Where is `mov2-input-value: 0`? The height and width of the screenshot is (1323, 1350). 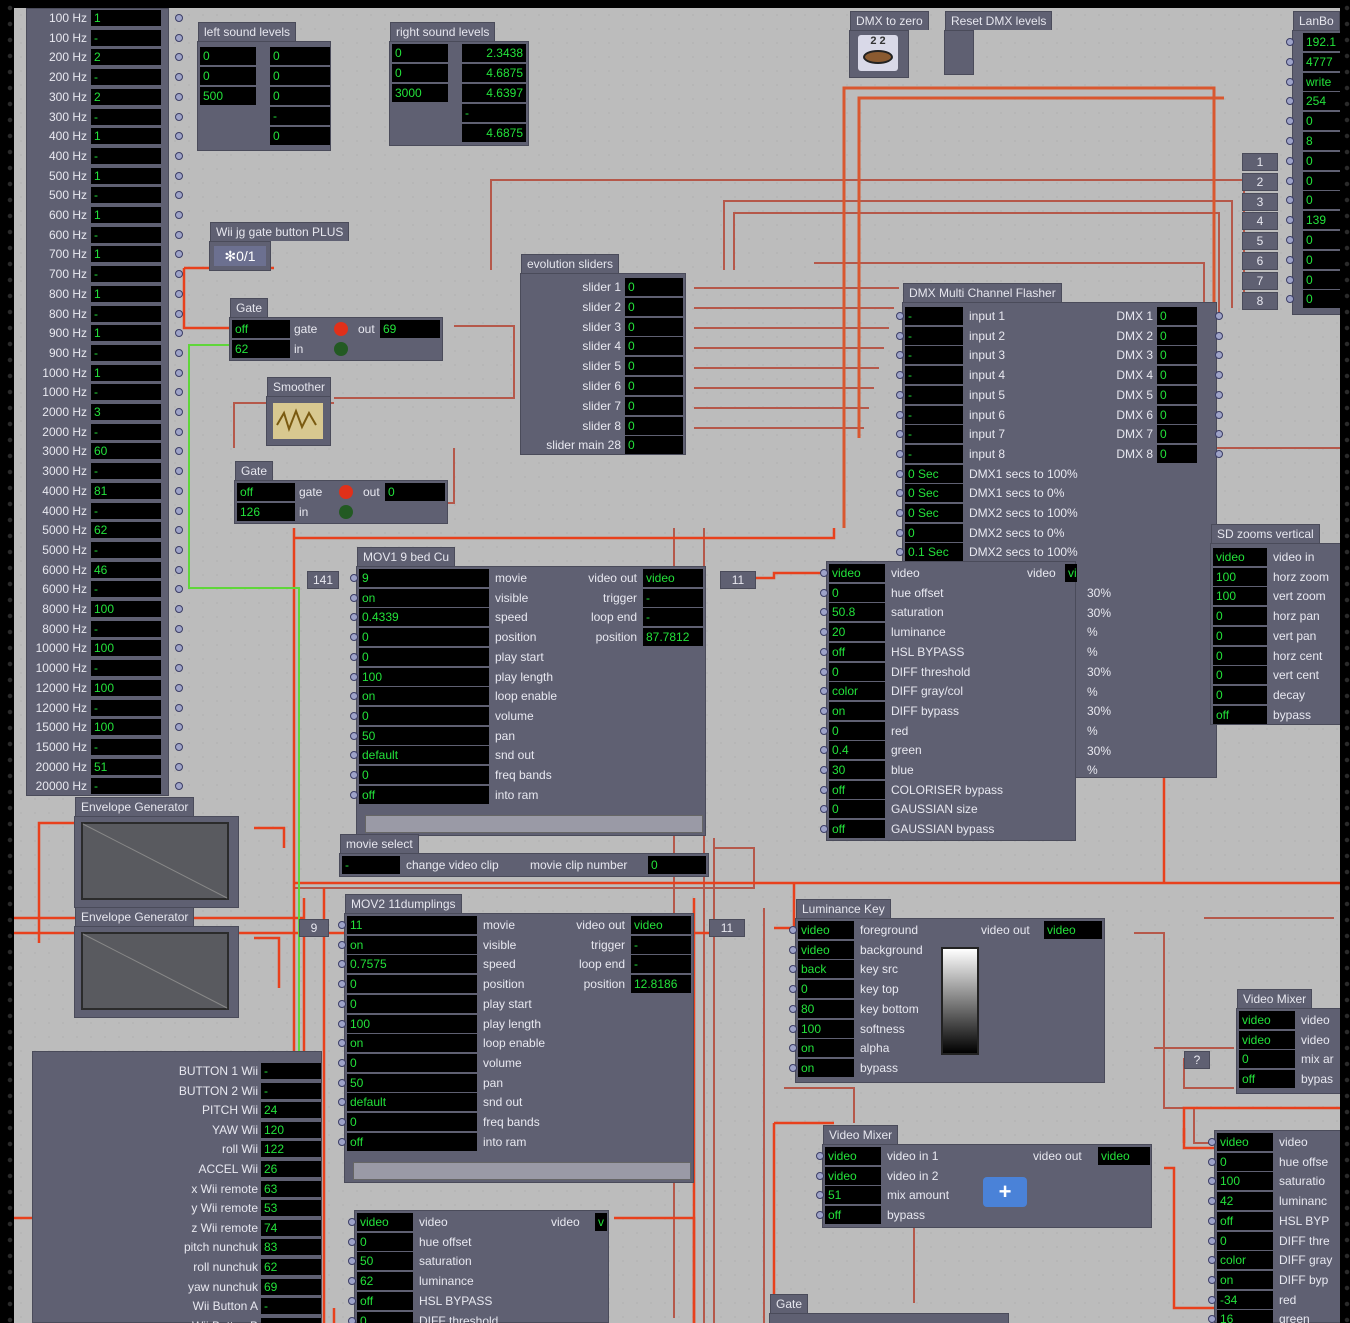
mov2-input-value: 0 is located at coordinates (412, 1122).